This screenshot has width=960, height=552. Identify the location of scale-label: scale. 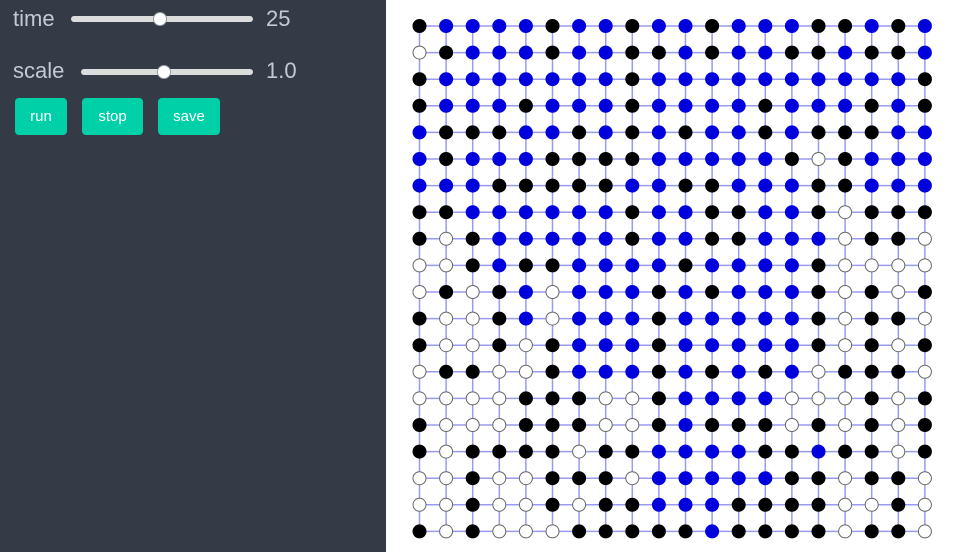
(39, 70).